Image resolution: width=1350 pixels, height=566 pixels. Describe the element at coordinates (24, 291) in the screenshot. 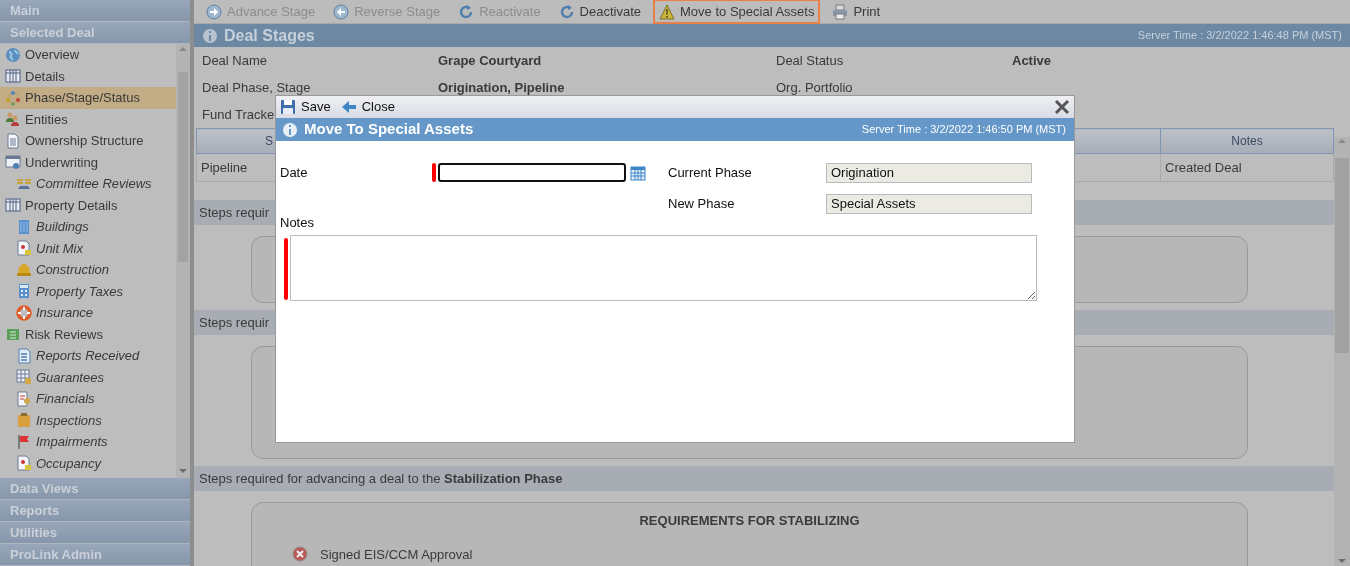

I see `calculator-icon` at that location.